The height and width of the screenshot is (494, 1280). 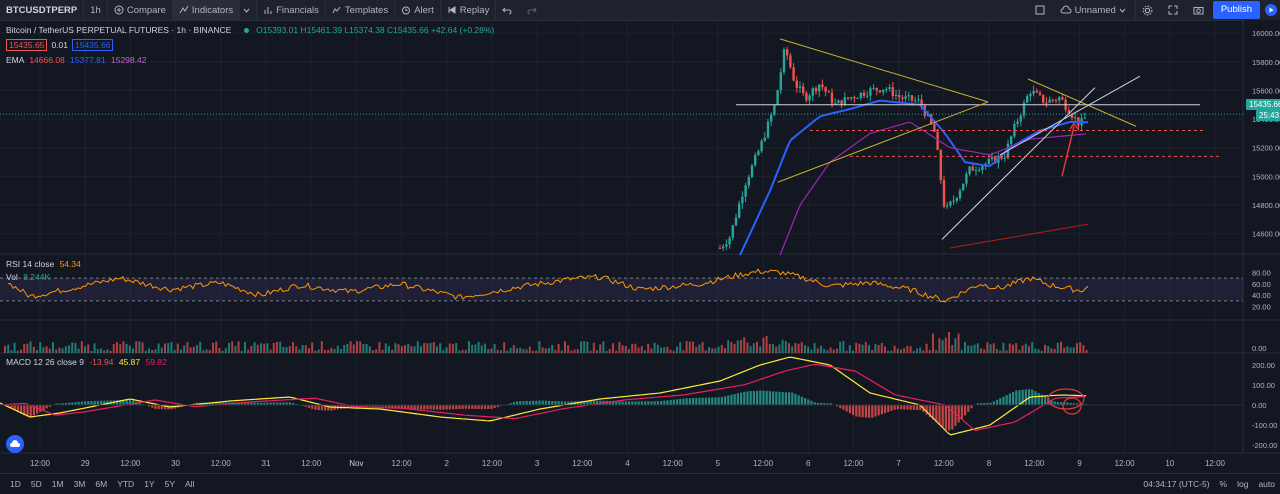 What do you see at coordinates (1176, 484) in the screenshot?
I see `clock: 04:34:17 (UTC-5)` at bounding box center [1176, 484].